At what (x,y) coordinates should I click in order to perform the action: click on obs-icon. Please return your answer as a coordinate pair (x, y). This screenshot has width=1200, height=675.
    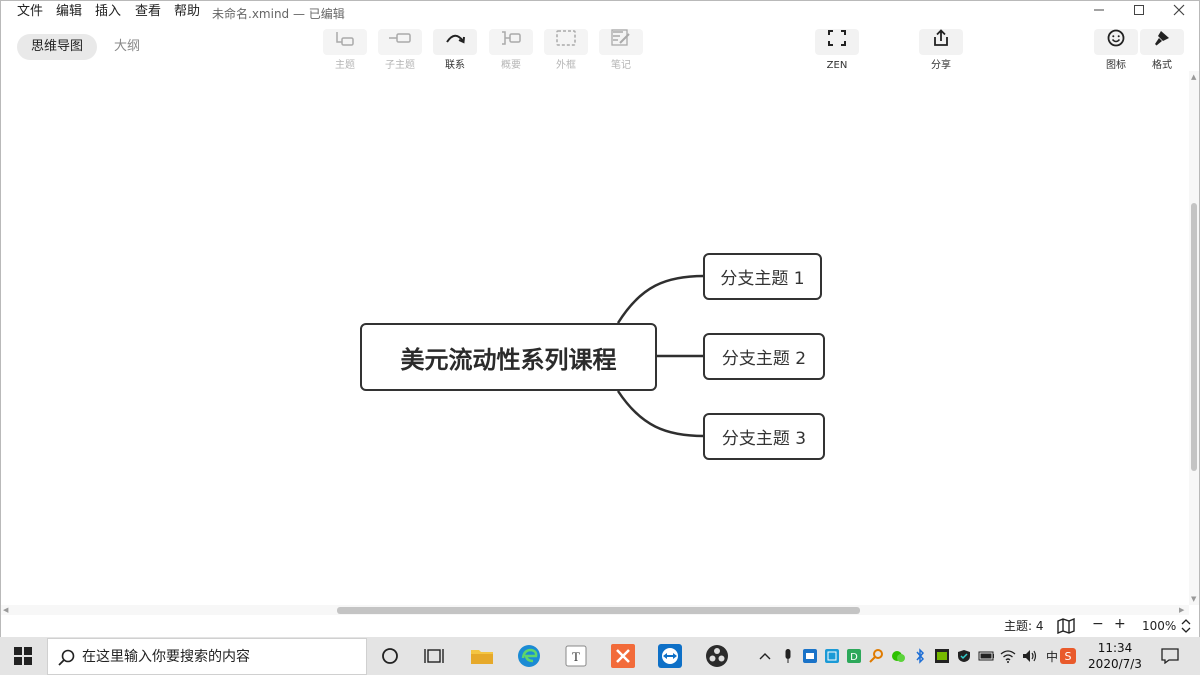
    Looking at the image, I should click on (717, 656).